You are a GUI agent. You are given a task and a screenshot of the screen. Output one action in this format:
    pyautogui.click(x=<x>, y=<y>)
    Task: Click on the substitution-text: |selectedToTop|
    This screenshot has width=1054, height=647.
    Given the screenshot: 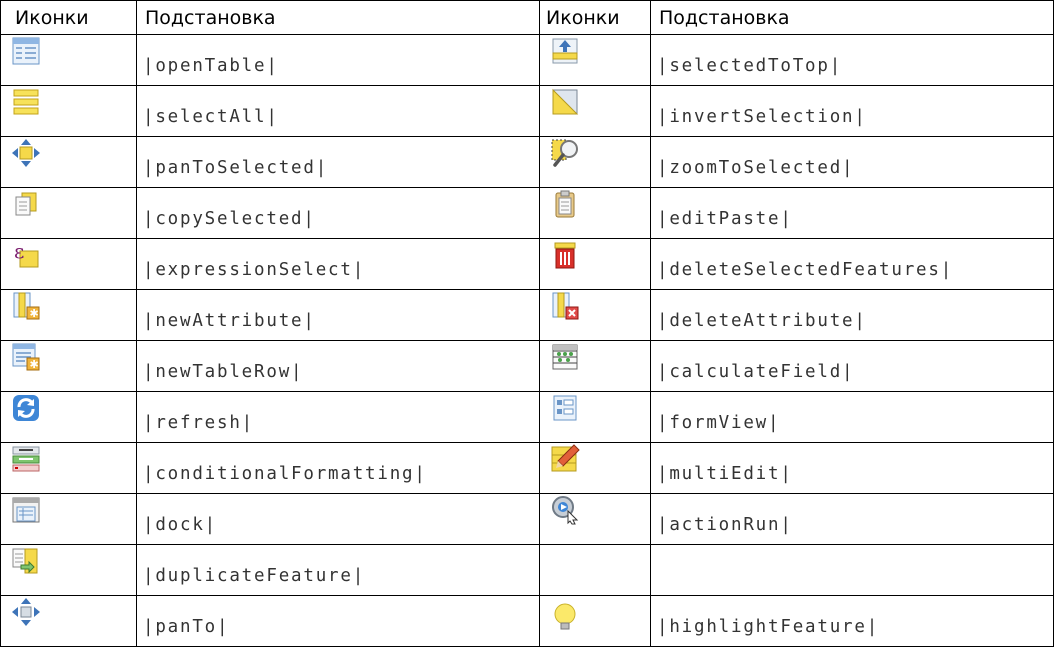 What is the action you would take?
    pyautogui.click(x=750, y=66)
    